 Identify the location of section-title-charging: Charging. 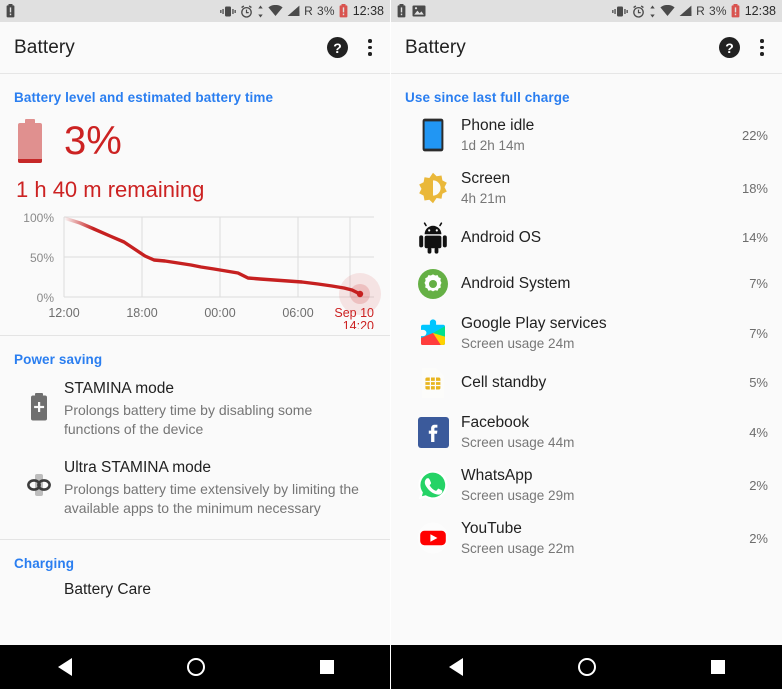
(44, 563).